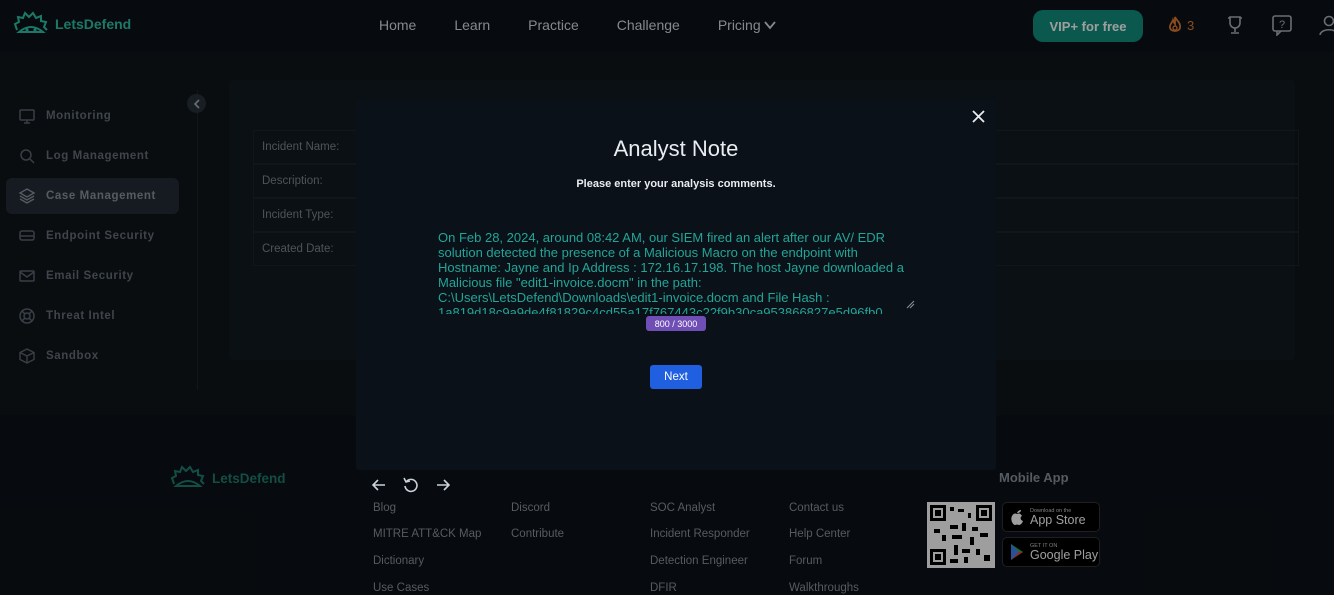  What do you see at coordinates (676, 184) in the screenshot?
I see `modal-subtitle: Please enter your analysis comments.` at bounding box center [676, 184].